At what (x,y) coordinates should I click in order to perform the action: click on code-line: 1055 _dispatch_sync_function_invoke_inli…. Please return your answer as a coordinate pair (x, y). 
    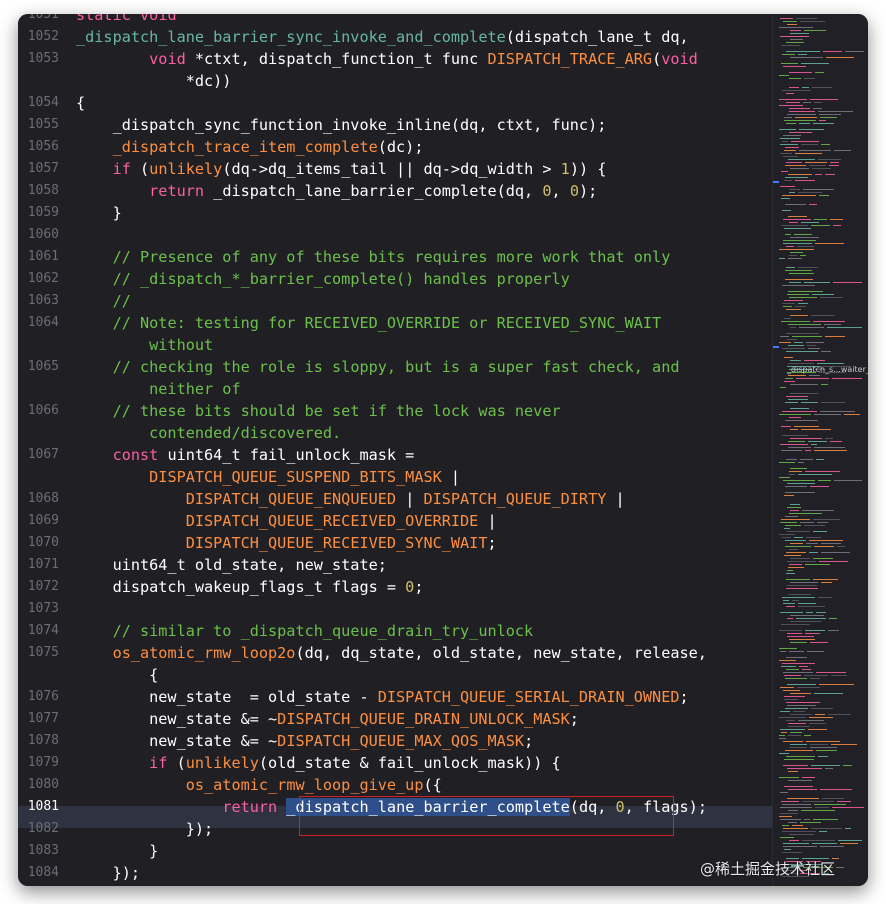
    Looking at the image, I should click on (395, 125).